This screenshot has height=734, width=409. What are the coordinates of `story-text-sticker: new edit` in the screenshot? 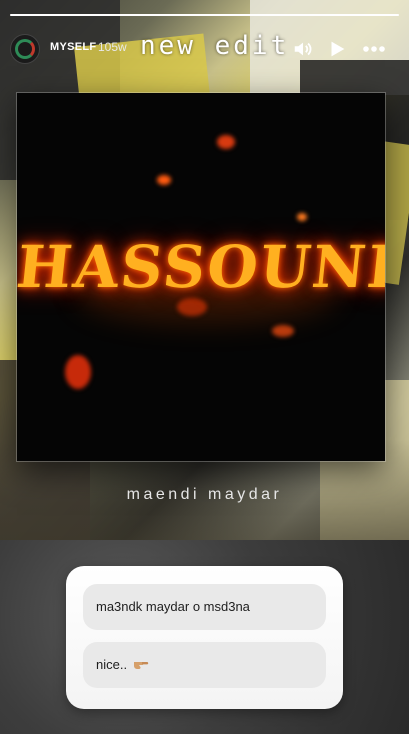 It's located at (215, 46).